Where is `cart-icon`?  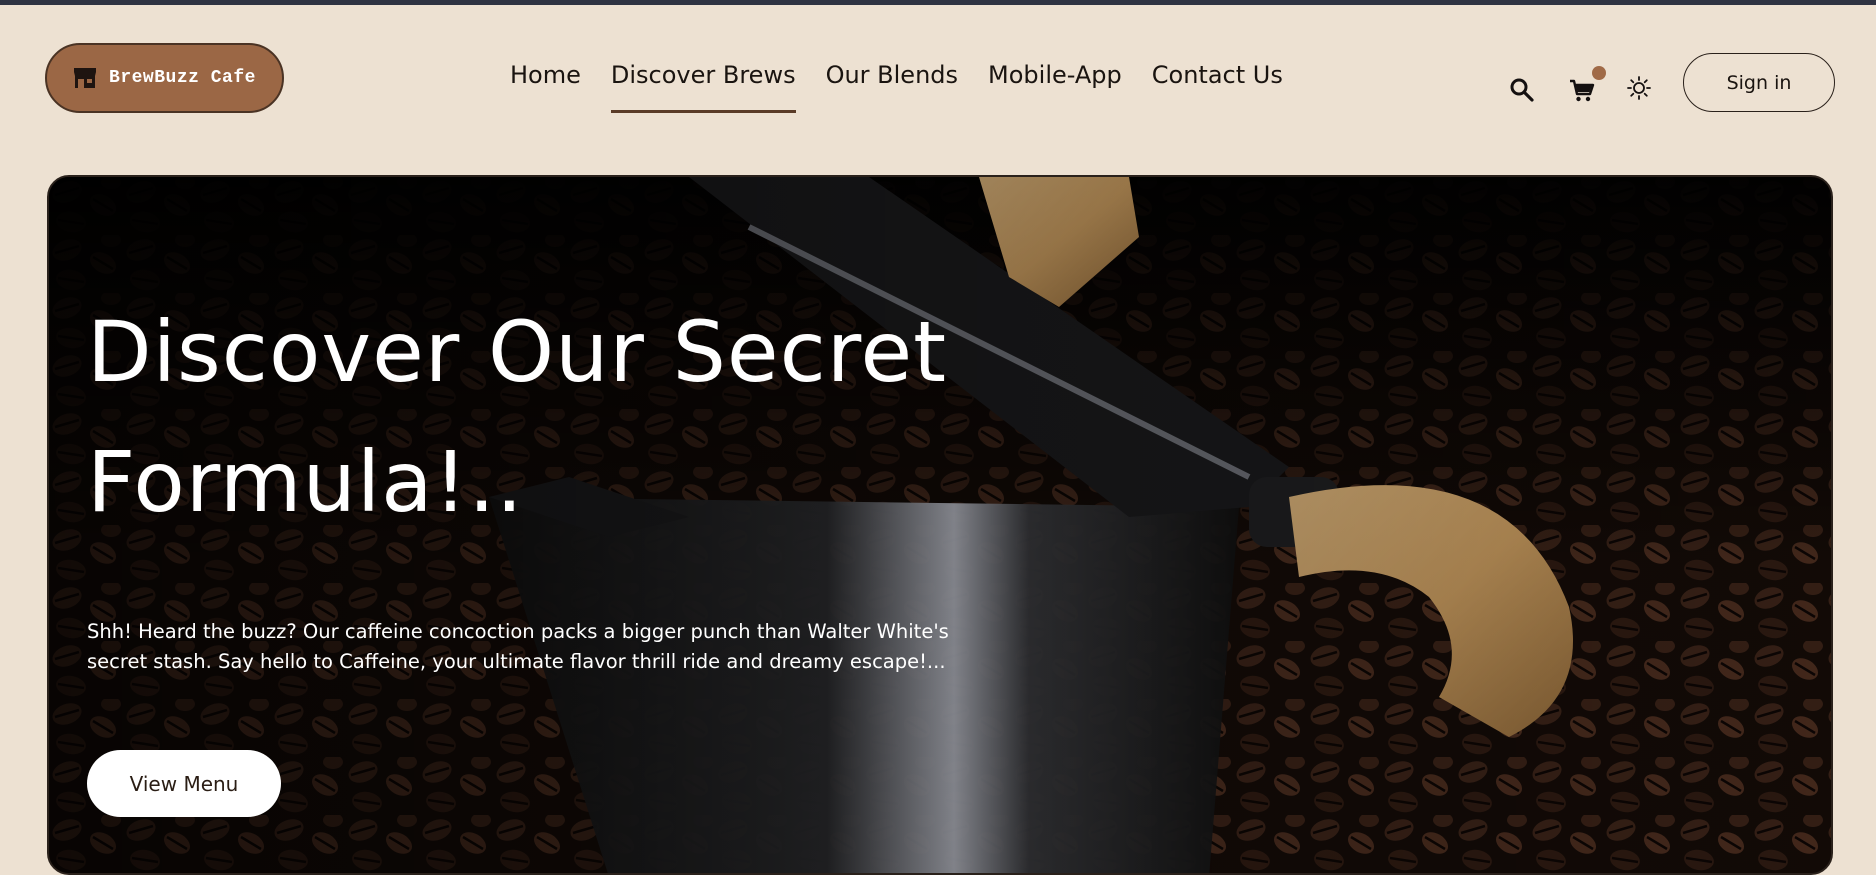 cart-icon is located at coordinates (1582, 90).